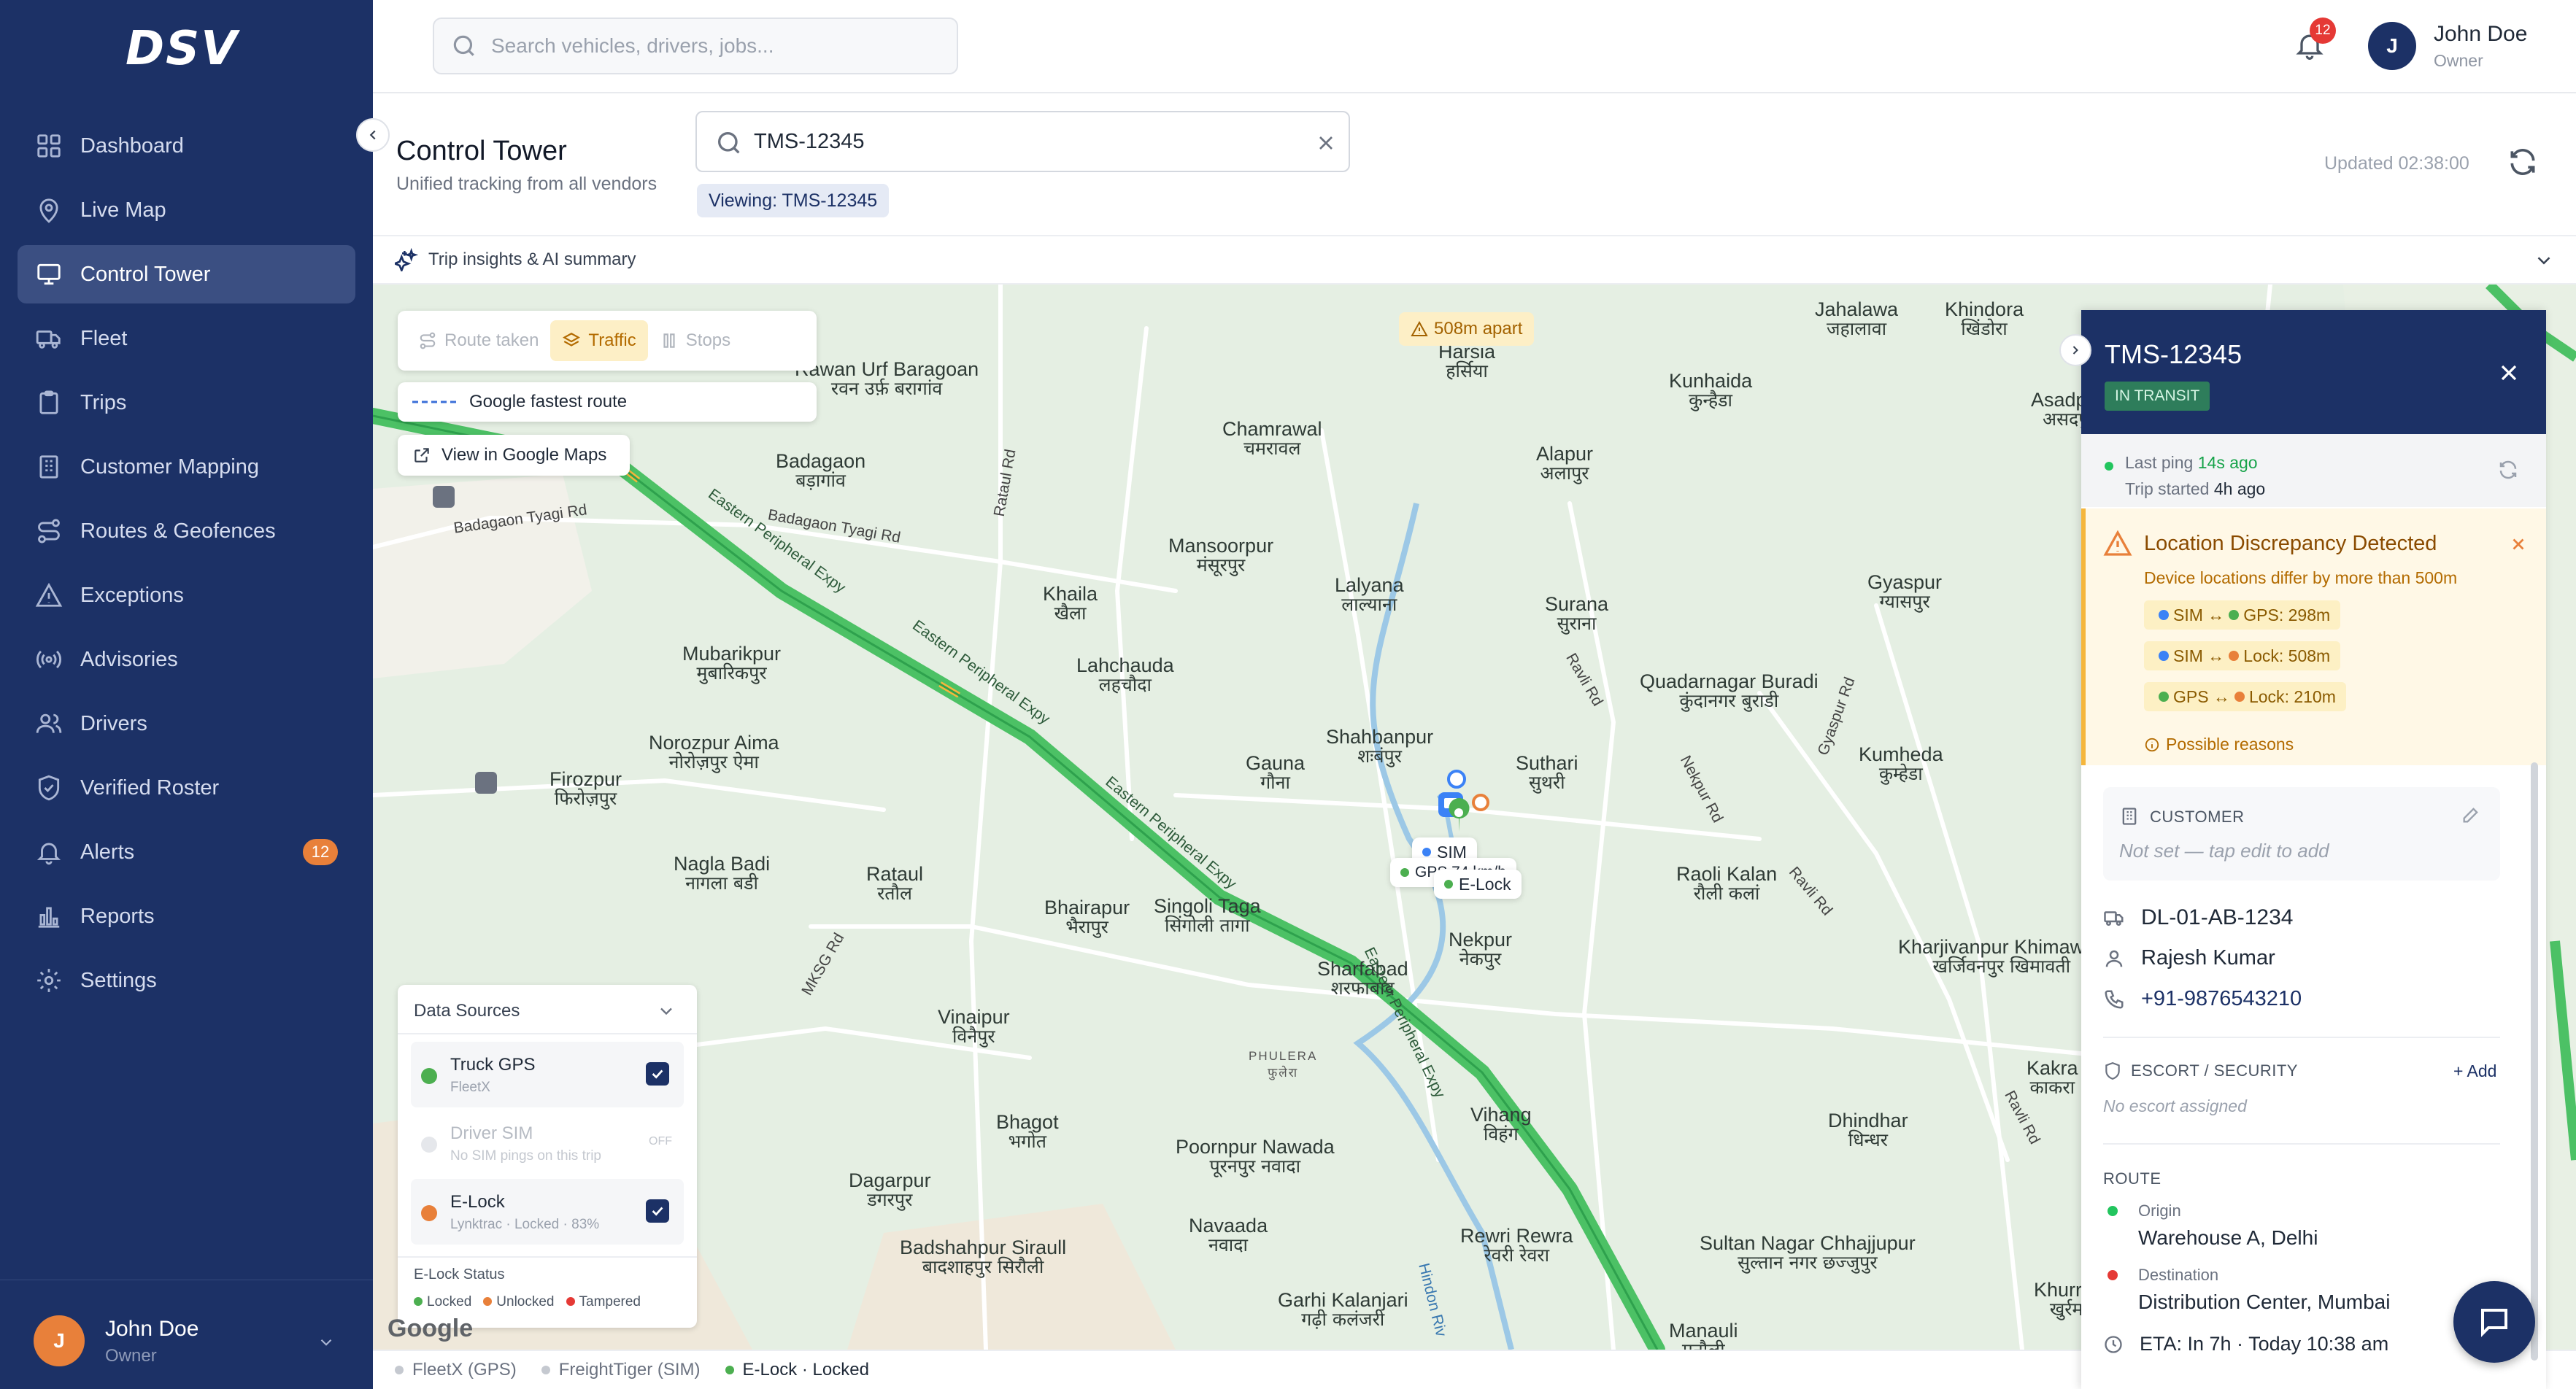 Image resolution: width=2576 pixels, height=1389 pixels. I want to click on place-label: Singoli Taga सिंगोली तागा, so click(1207, 916).